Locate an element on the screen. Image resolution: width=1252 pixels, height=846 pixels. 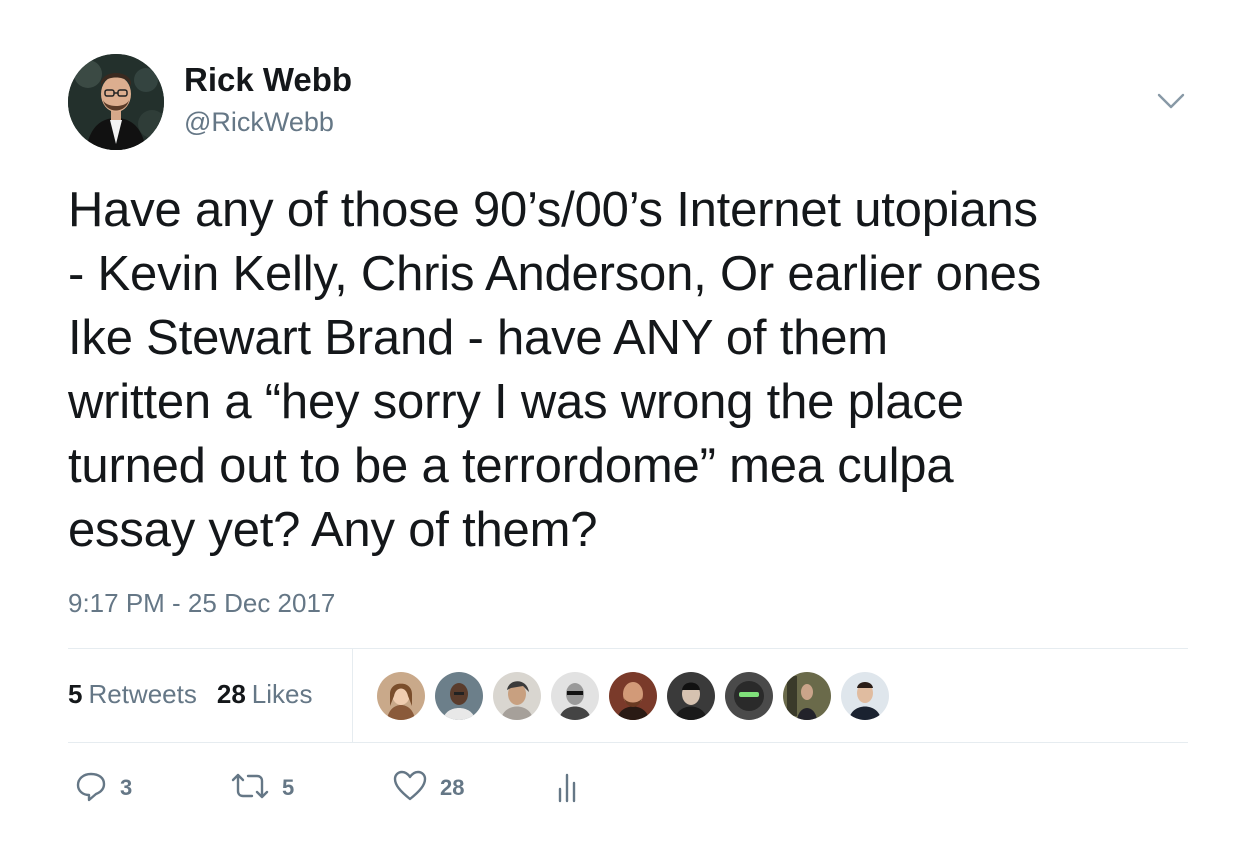
retweet-button: 5 is located at coordinates (262, 788).